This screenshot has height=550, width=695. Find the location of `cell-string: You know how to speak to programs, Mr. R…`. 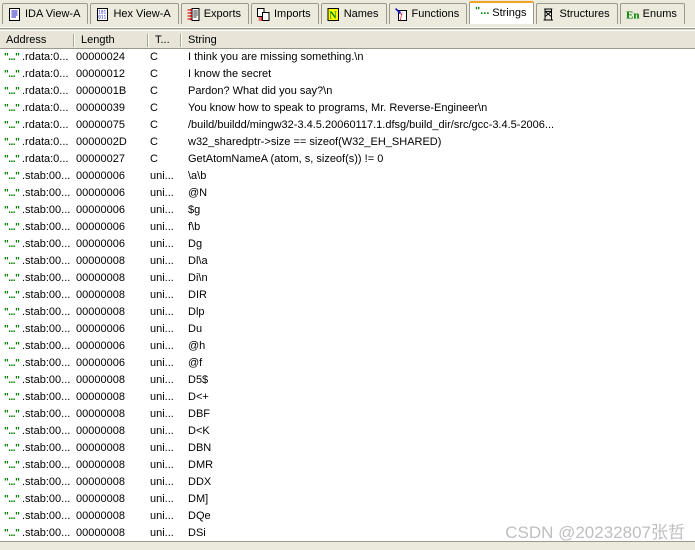

cell-string: You know how to speak to programs, Mr. R… is located at coordinates (338, 108).